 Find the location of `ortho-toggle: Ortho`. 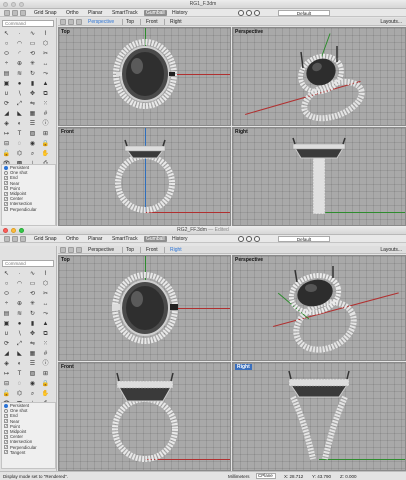

ortho-toggle: Ortho is located at coordinates (72, 239).